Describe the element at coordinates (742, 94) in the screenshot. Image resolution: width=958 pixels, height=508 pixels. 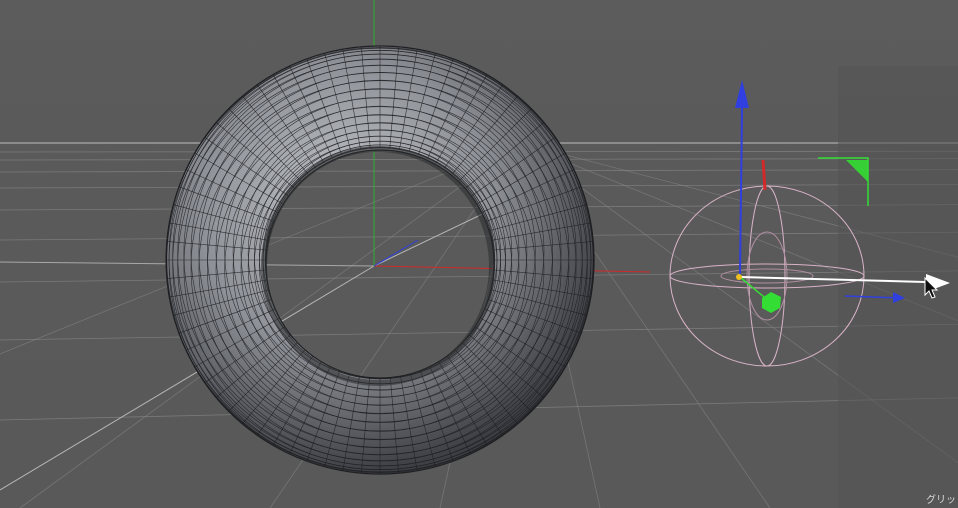
I see `up-arrow-icon` at that location.